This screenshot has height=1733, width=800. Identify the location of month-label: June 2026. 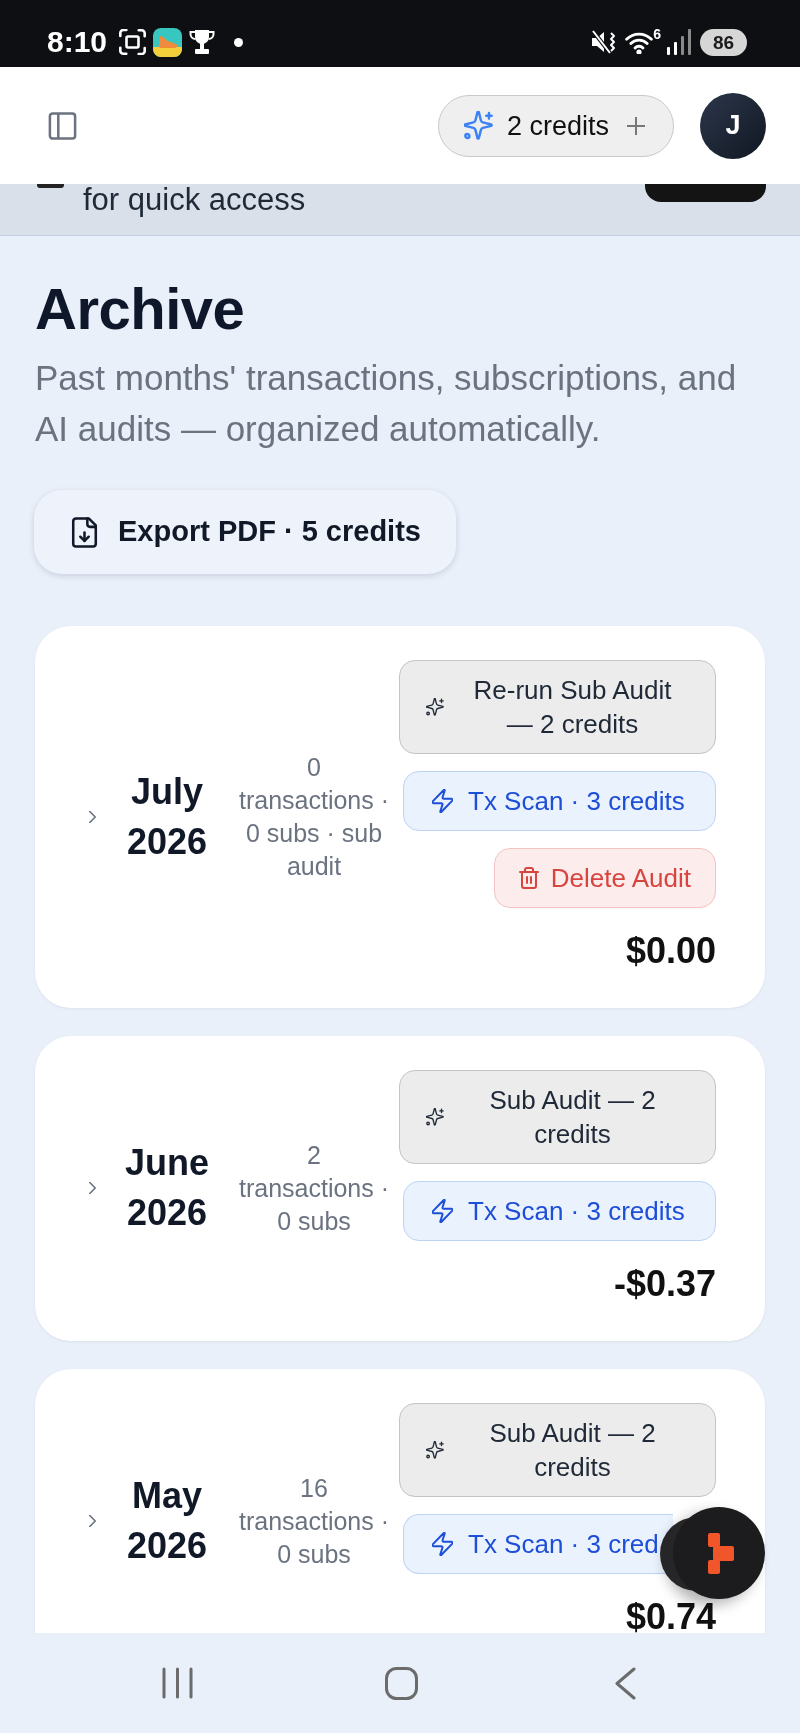
(167, 1188).